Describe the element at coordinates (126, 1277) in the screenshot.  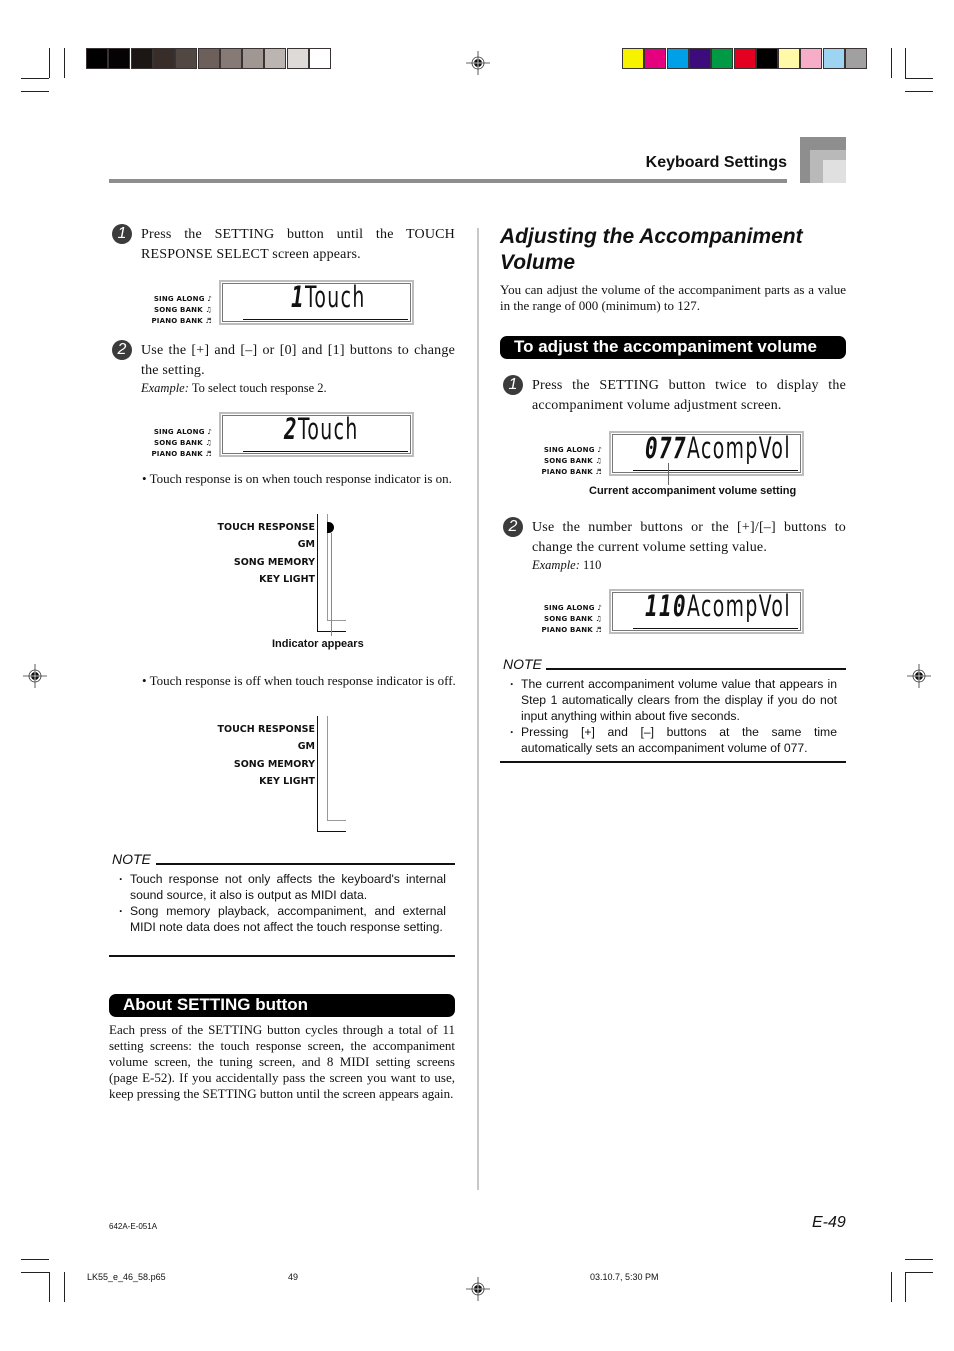
I see `file-name: LK55_e_46_58.p65` at that location.